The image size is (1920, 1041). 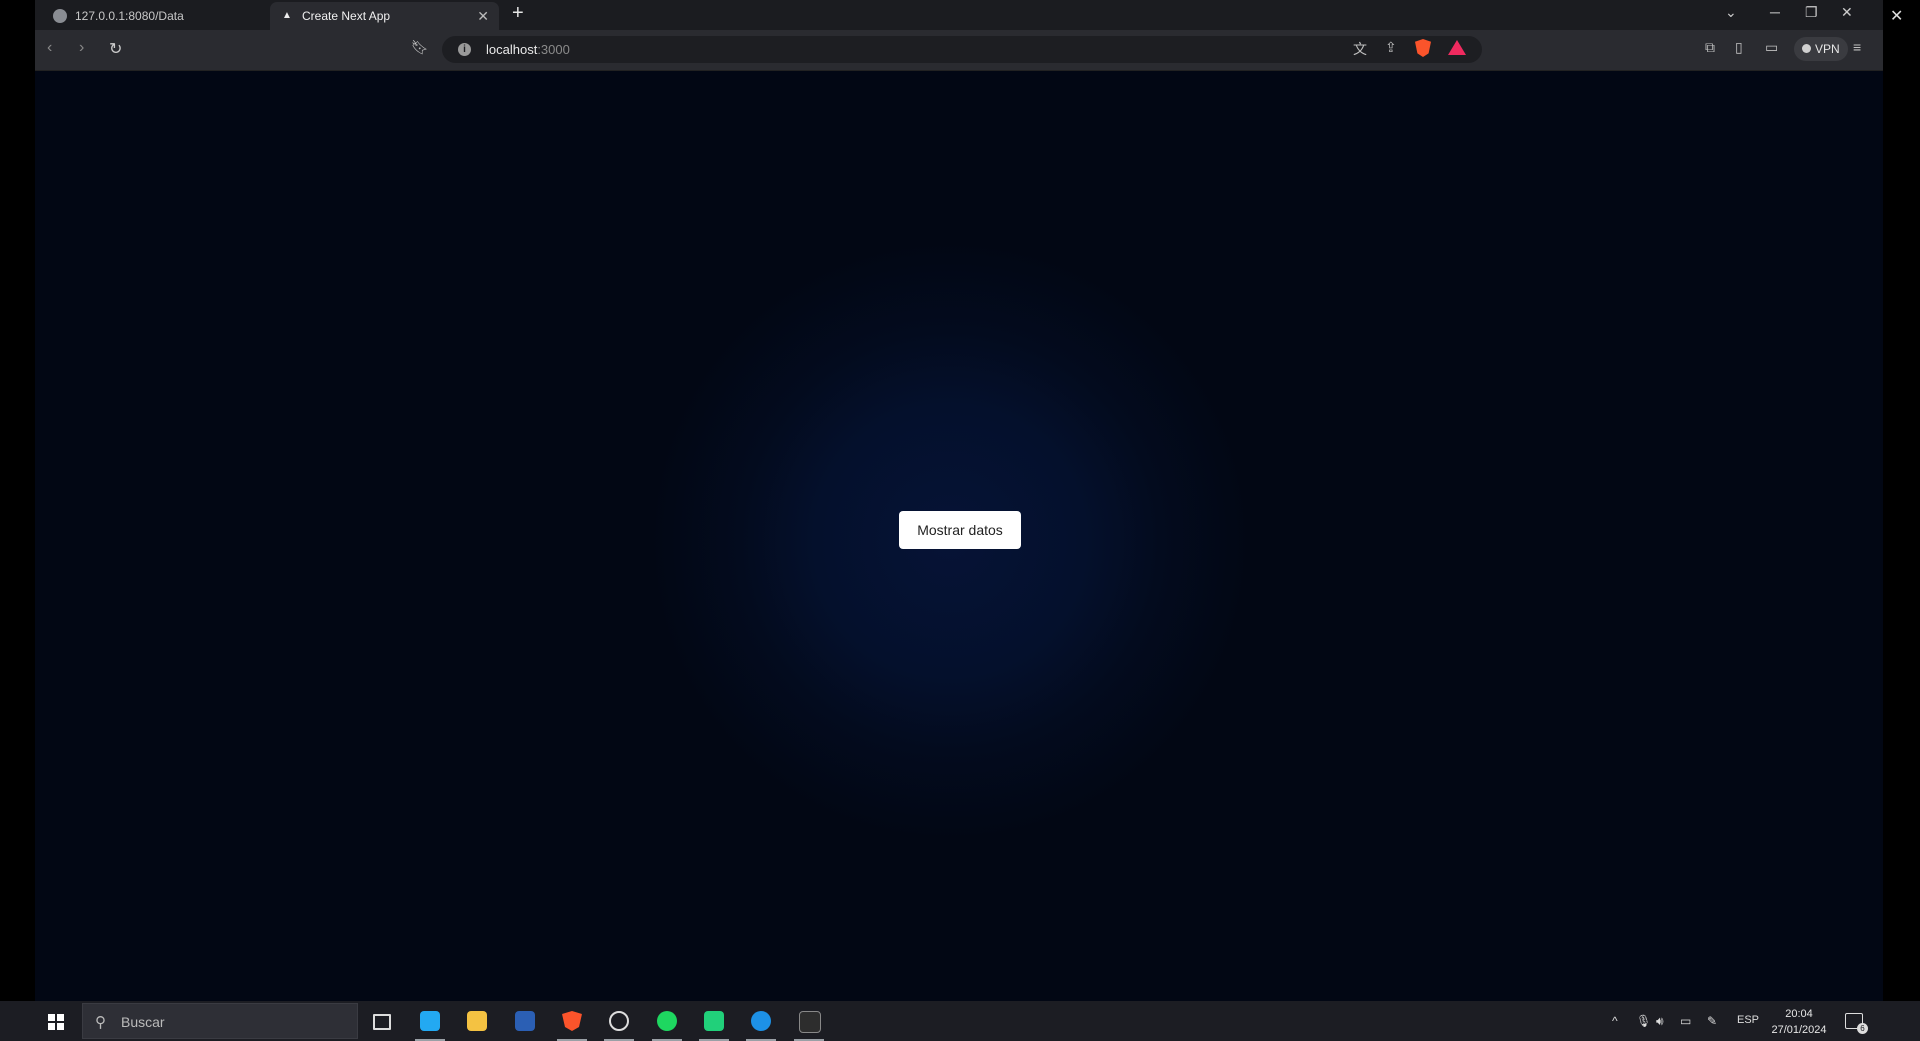 I want to click on file-explorer-icon, so click(x=477, y=1024).